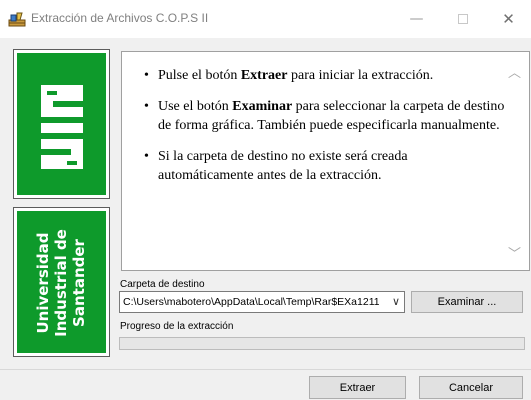 The image size is (531, 400). What do you see at coordinates (17, 19) in the screenshot?
I see `winrar-sfx-icon` at bounding box center [17, 19].